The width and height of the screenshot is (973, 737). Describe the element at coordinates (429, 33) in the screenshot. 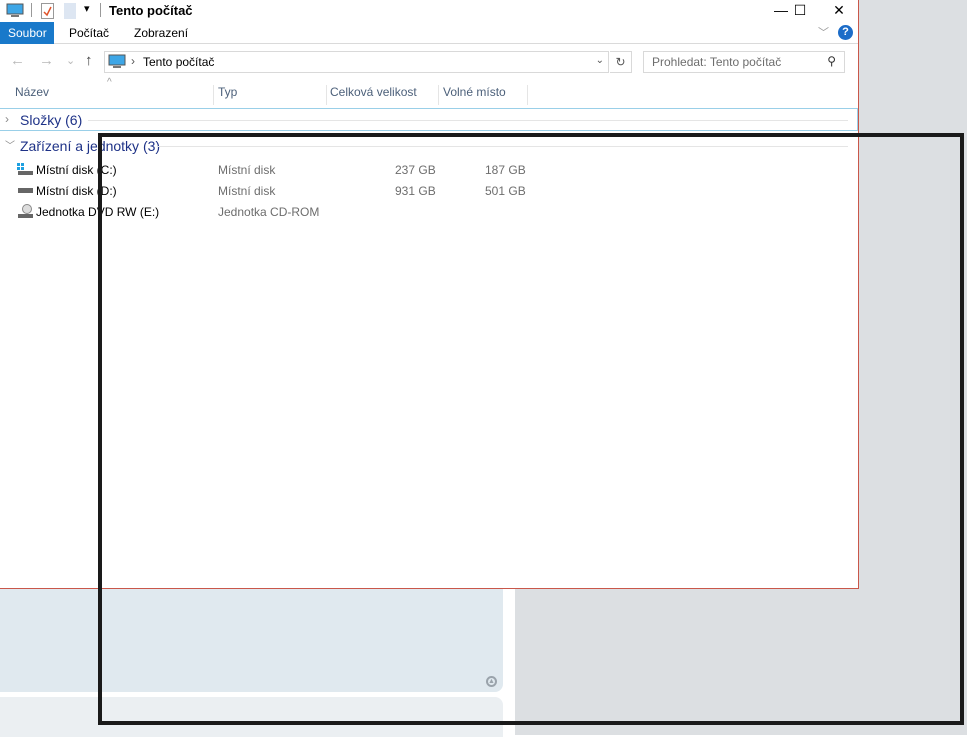

I see `ribbon-tabs: Soubor Počítač Zobrazení` at that location.